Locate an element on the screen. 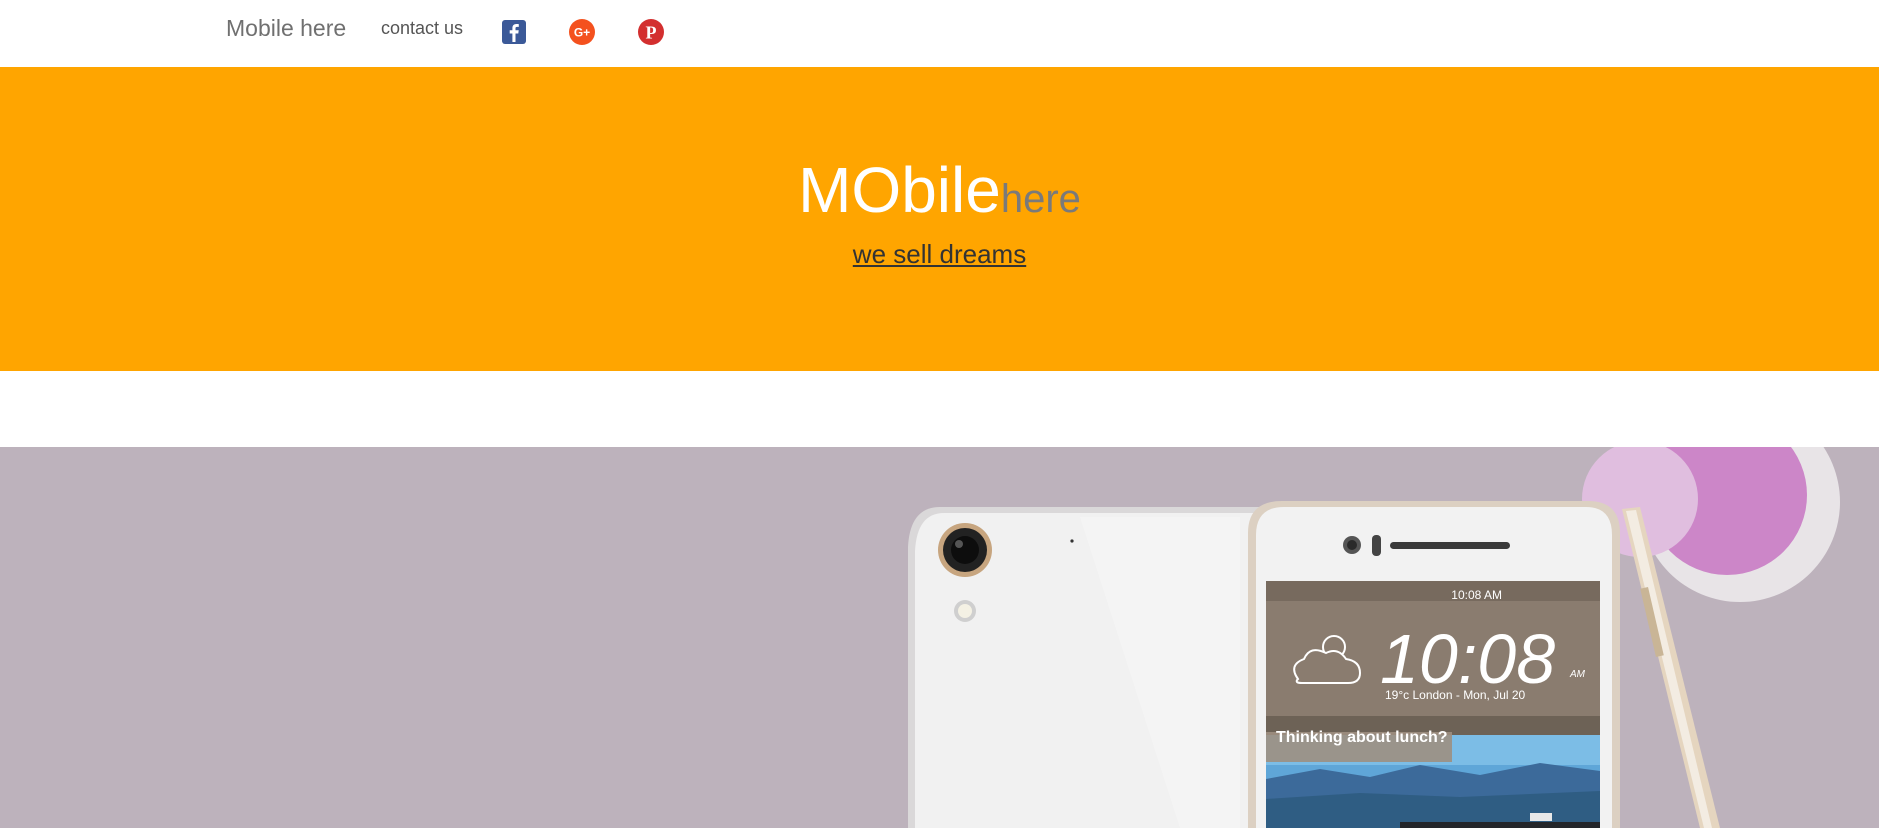 This screenshot has width=1879, height=828. svg-text: P is located at coordinates (651, 33).